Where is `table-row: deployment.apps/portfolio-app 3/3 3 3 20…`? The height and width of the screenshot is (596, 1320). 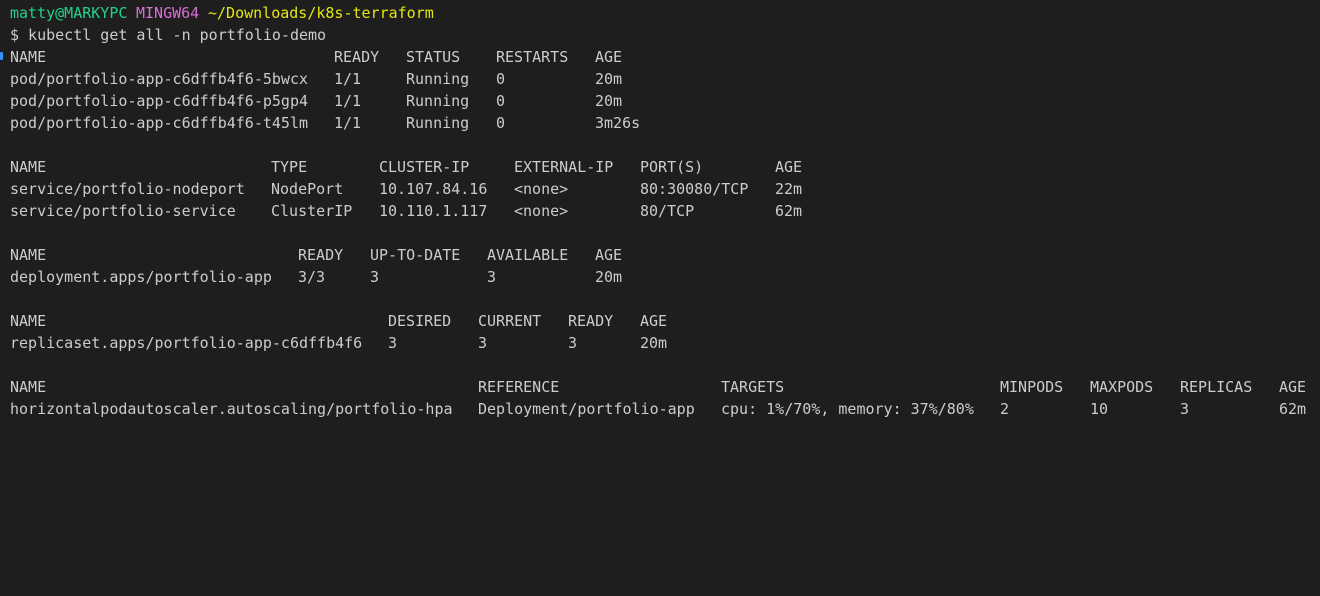
table-row: deployment.apps/portfolio-app 3/3 3 3 20… is located at coordinates (316, 277).